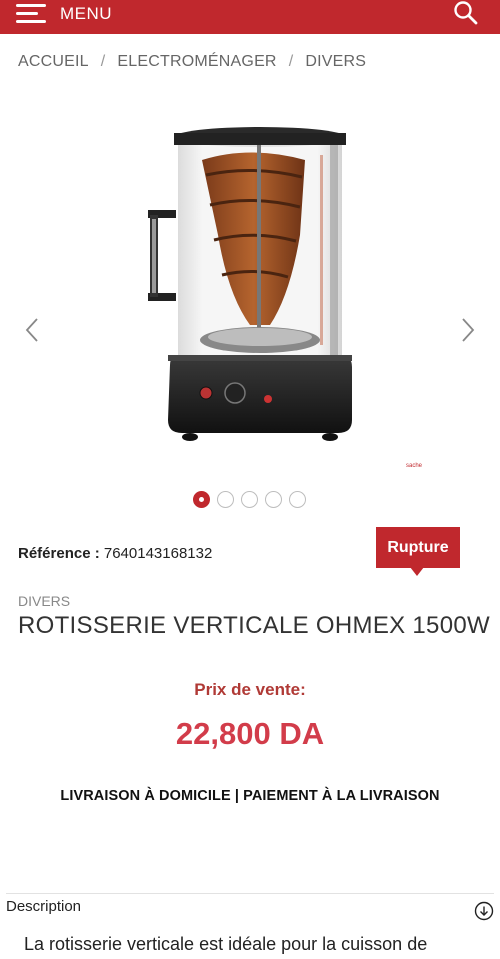 This screenshot has height=959, width=500. I want to click on breadcrumb-divers: DIVERS, so click(335, 62).